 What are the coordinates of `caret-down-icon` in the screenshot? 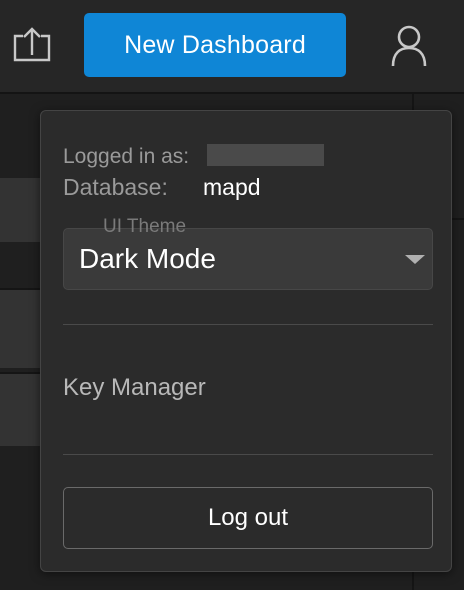 It's located at (415, 259).